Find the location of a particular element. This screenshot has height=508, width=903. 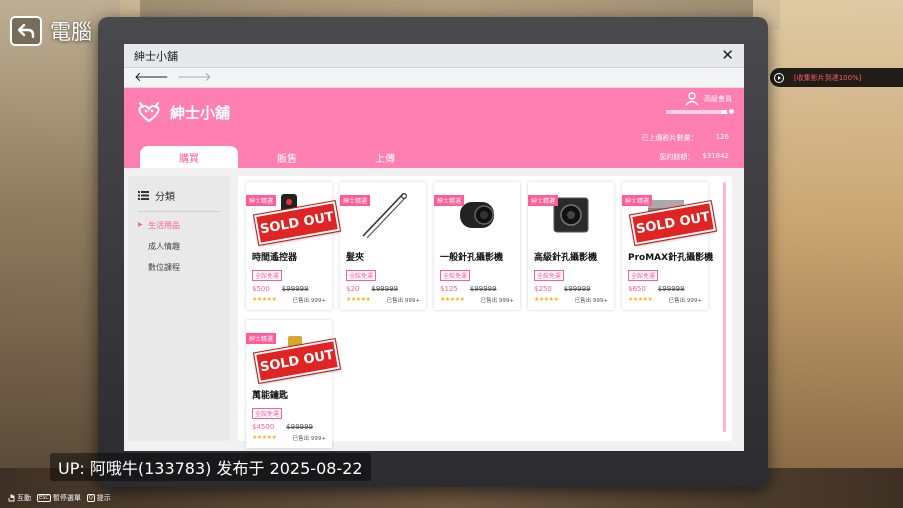

member-box: 高級會員 is located at coordinates (694, 104).